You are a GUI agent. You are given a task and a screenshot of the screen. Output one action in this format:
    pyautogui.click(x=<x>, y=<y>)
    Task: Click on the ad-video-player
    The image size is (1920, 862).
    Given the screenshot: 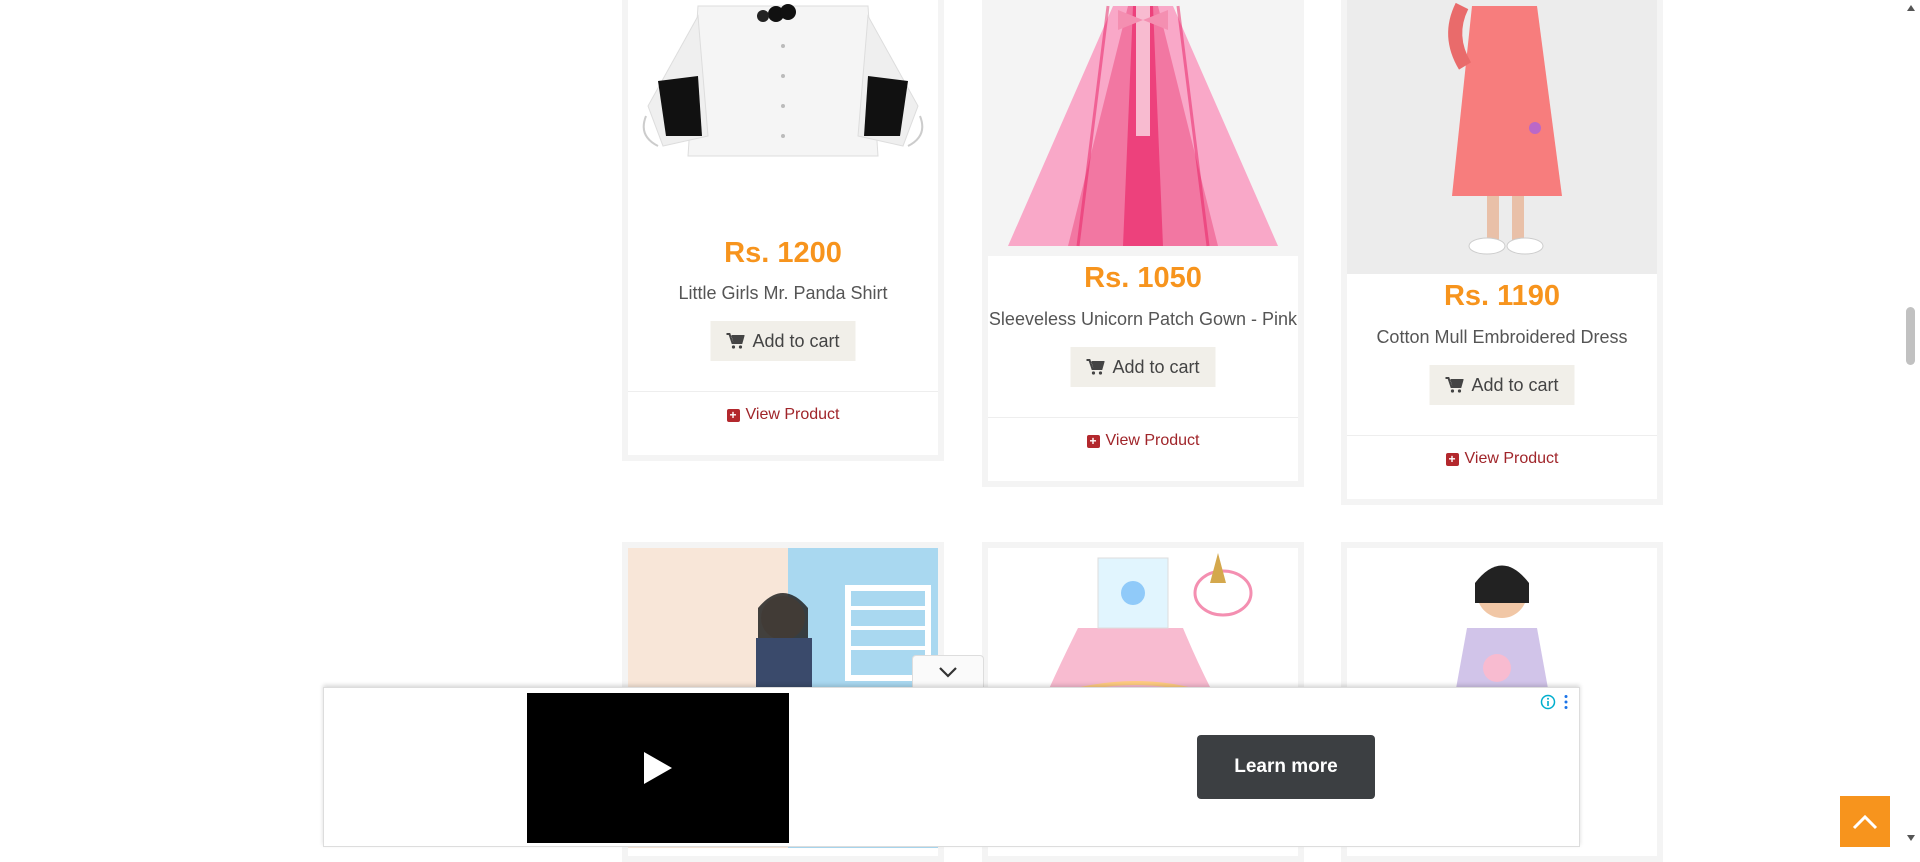 What is the action you would take?
    pyautogui.click(x=658, y=768)
    